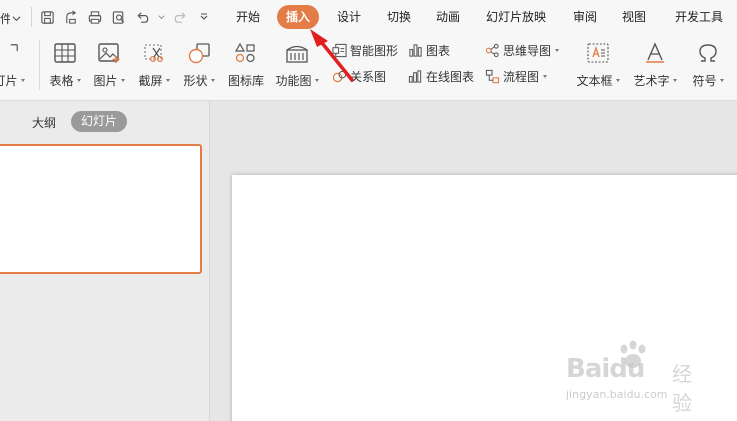  Describe the element at coordinates (415, 50) in the screenshot. I see `bar-chart-icon` at that location.